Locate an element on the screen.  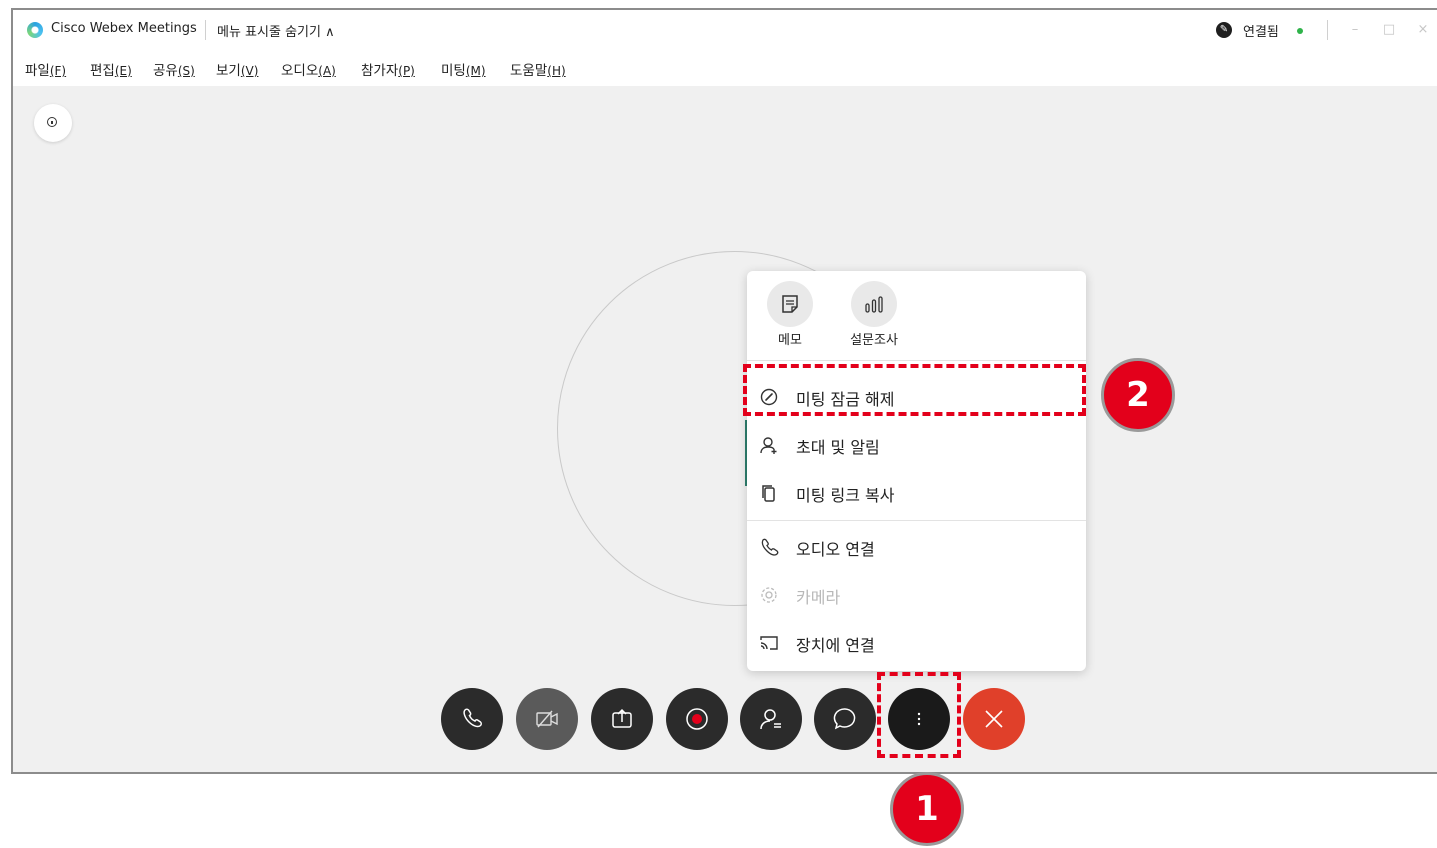
participants-button is located at coordinates (771, 719).